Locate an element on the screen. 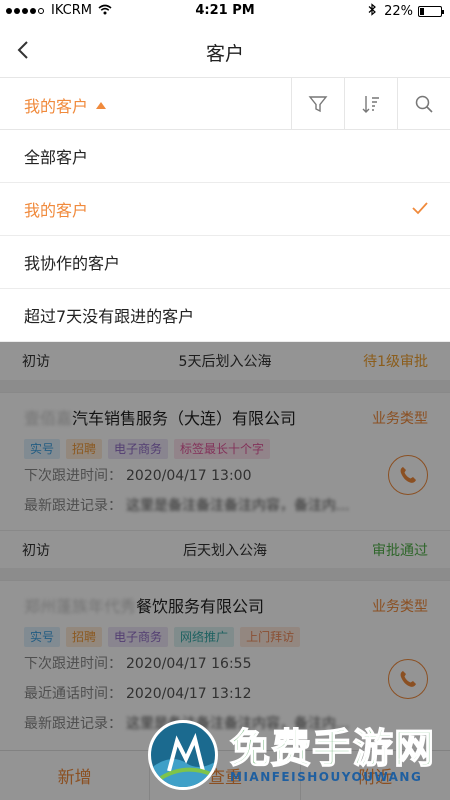 The image size is (450, 800). caret-up-icon is located at coordinates (101, 105).